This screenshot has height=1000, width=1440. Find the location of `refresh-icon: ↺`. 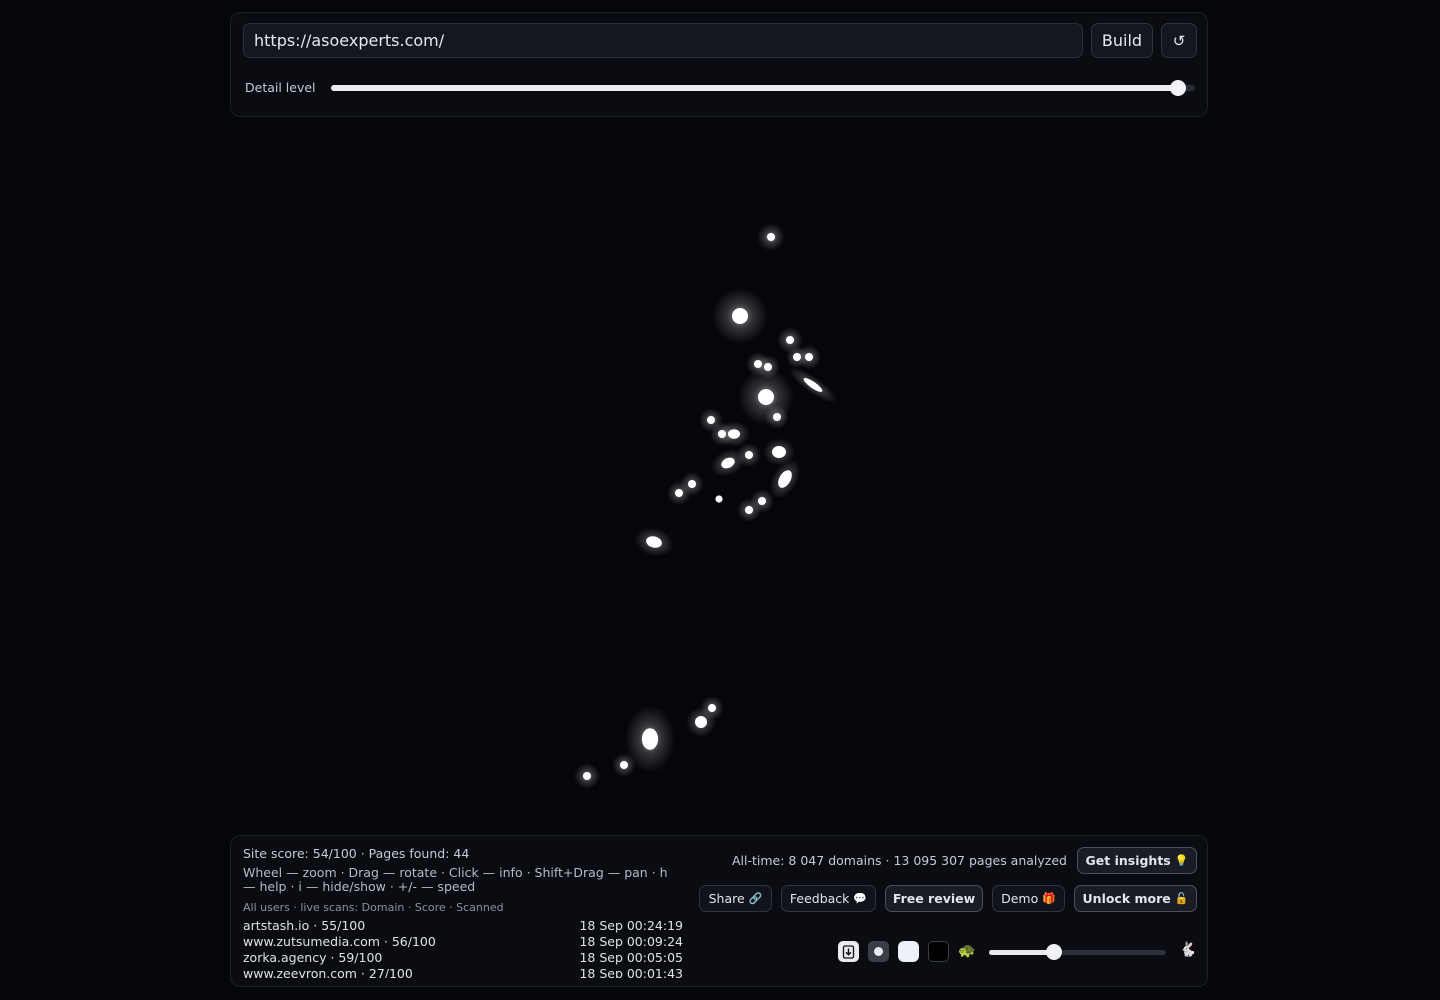

refresh-icon: ↺ is located at coordinates (1179, 40).